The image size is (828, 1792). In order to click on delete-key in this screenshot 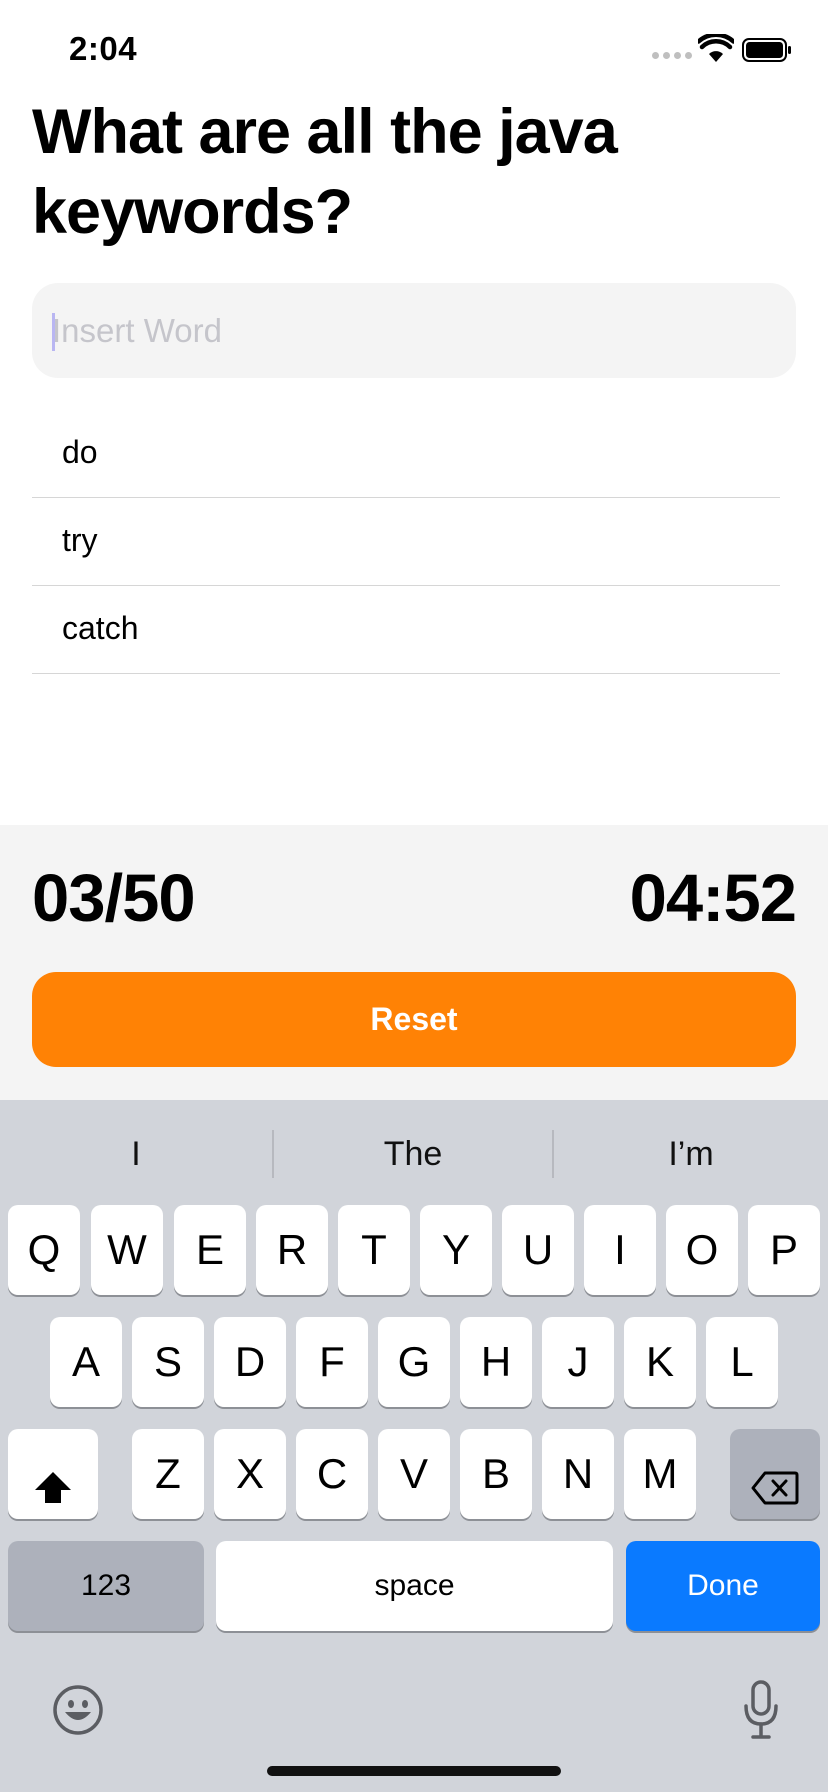, I will do `click(775, 1474)`.